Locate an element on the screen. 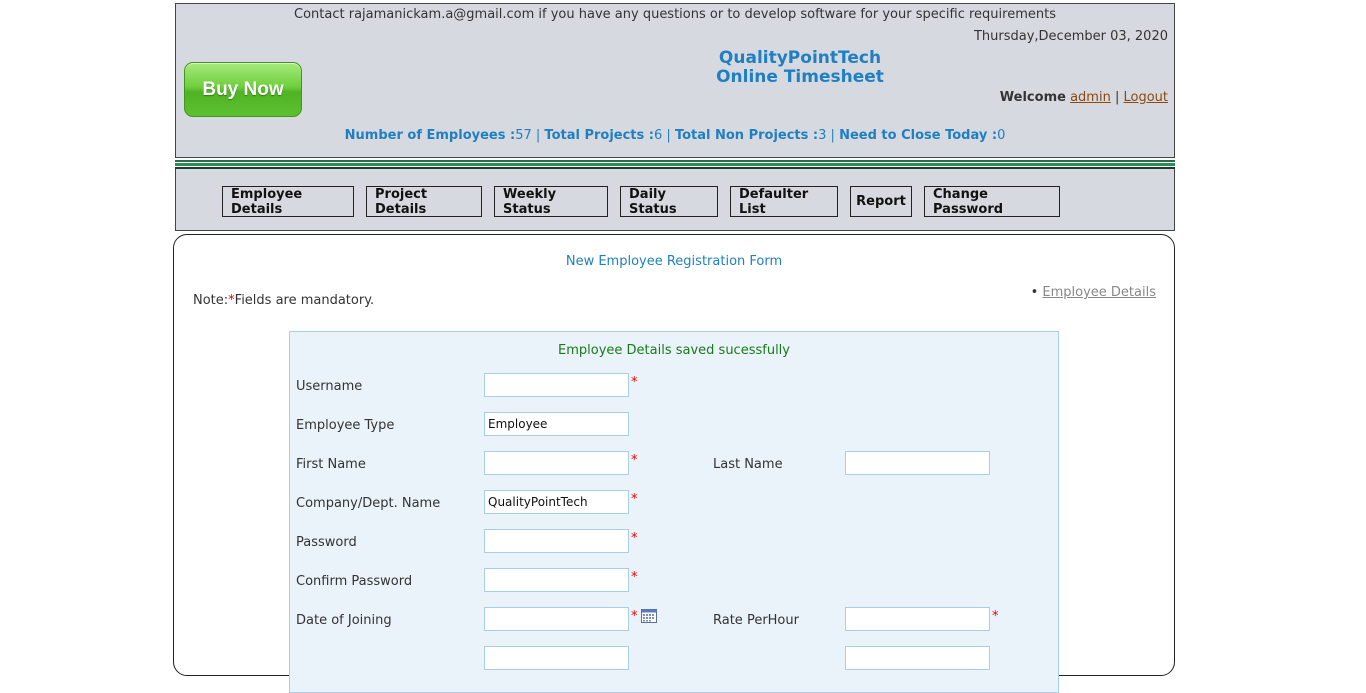 The height and width of the screenshot is (693, 1366). confirm-password-input is located at coordinates (556, 580).